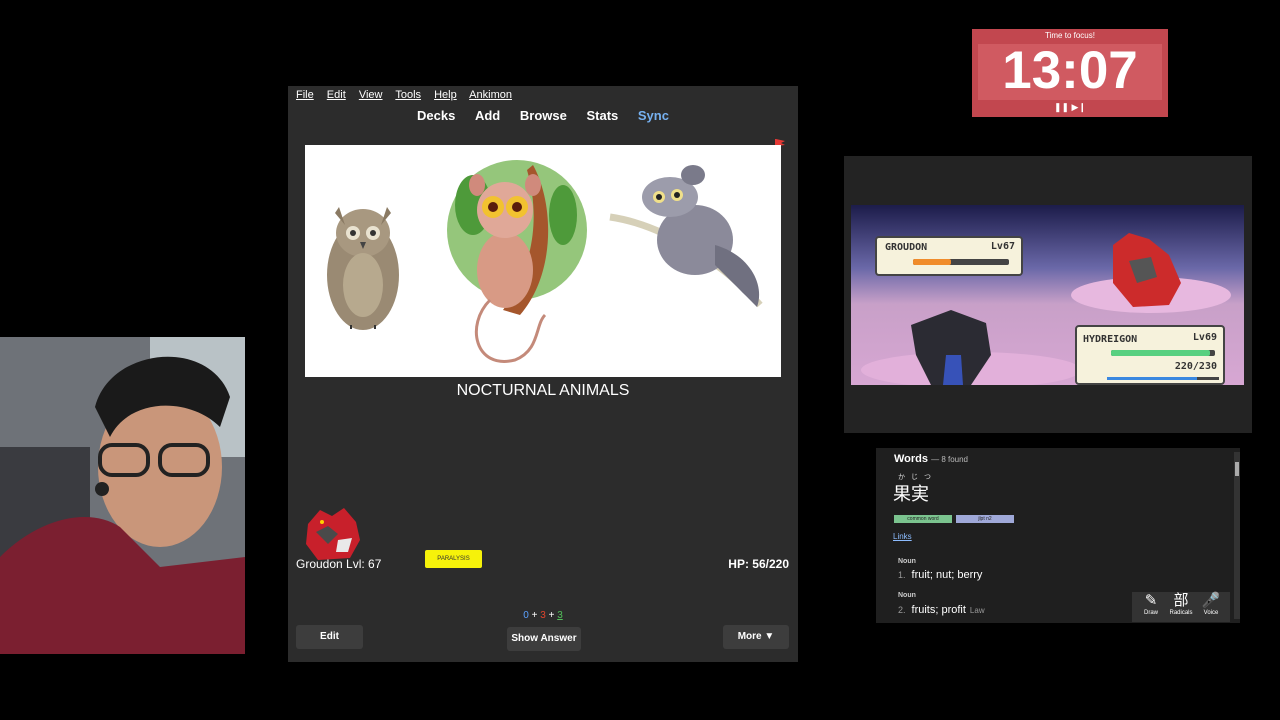 This screenshot has width=1280, height=720. I want to click on draw-label: Draw, so click(1150, 613).